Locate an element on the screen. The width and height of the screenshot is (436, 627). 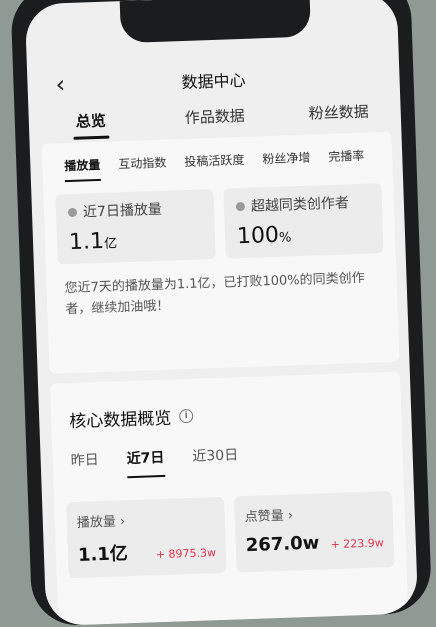
subtab-fans-net: 粉丝净增 is located at coordinates (286, 158).